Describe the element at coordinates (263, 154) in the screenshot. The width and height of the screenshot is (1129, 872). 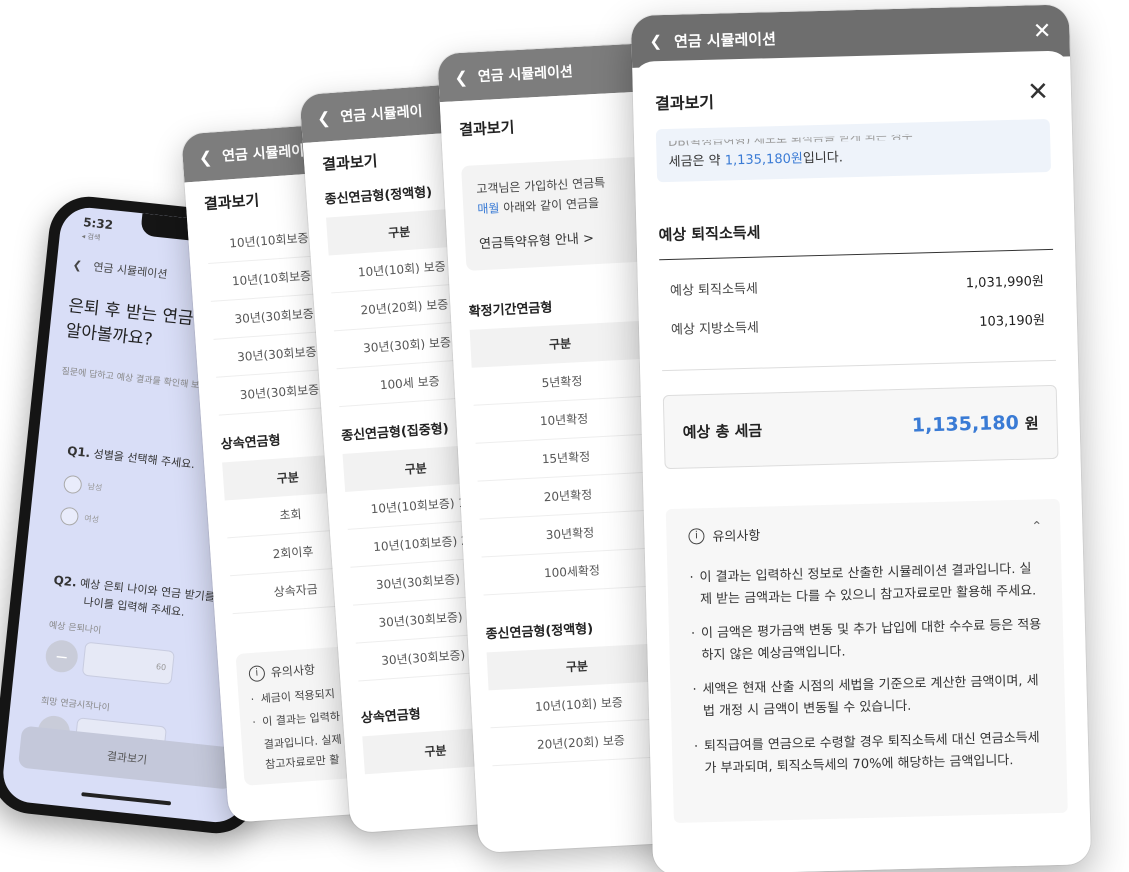
I see `card1-title: 연금 시뮬레이` at that location.